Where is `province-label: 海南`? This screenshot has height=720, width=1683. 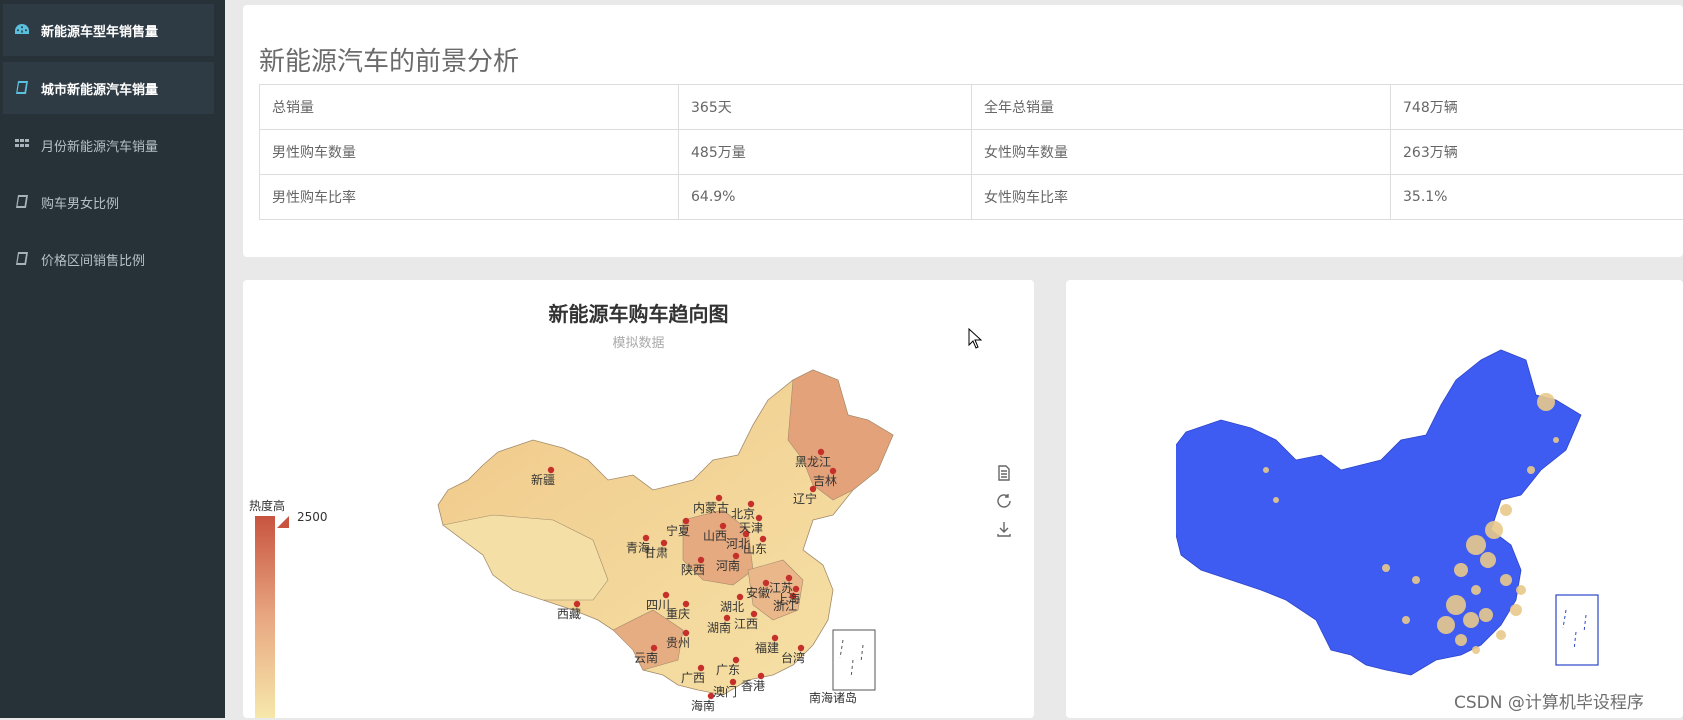
province-label: 海南 is located at coordinates (703, 705).